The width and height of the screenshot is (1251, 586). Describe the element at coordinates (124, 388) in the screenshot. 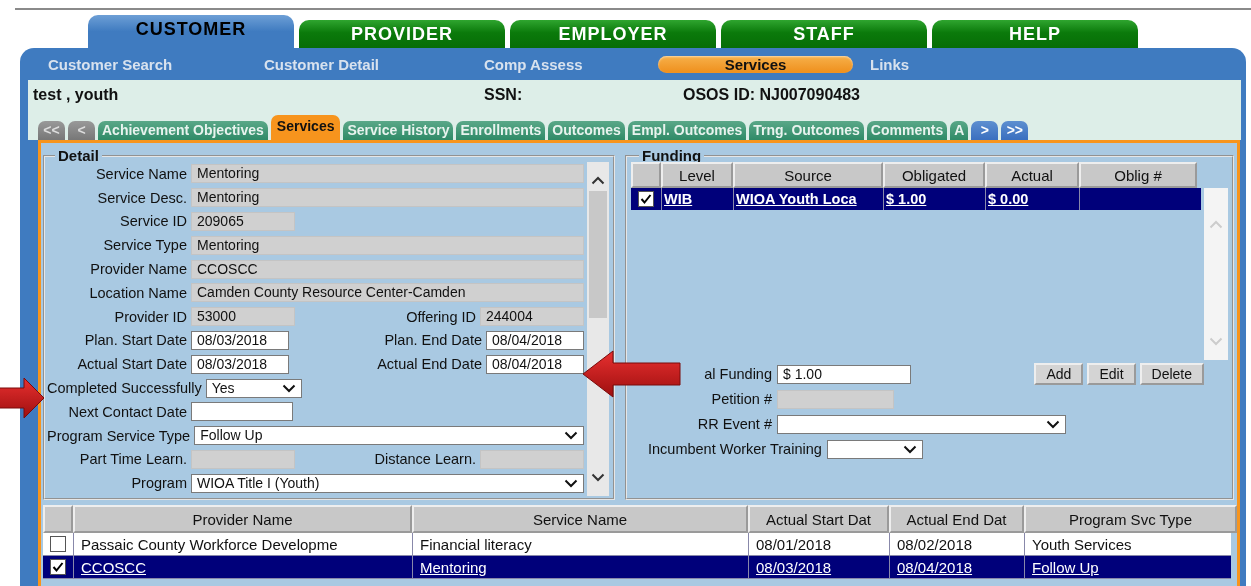

I see `field-label: Completed Successfully` at that location.